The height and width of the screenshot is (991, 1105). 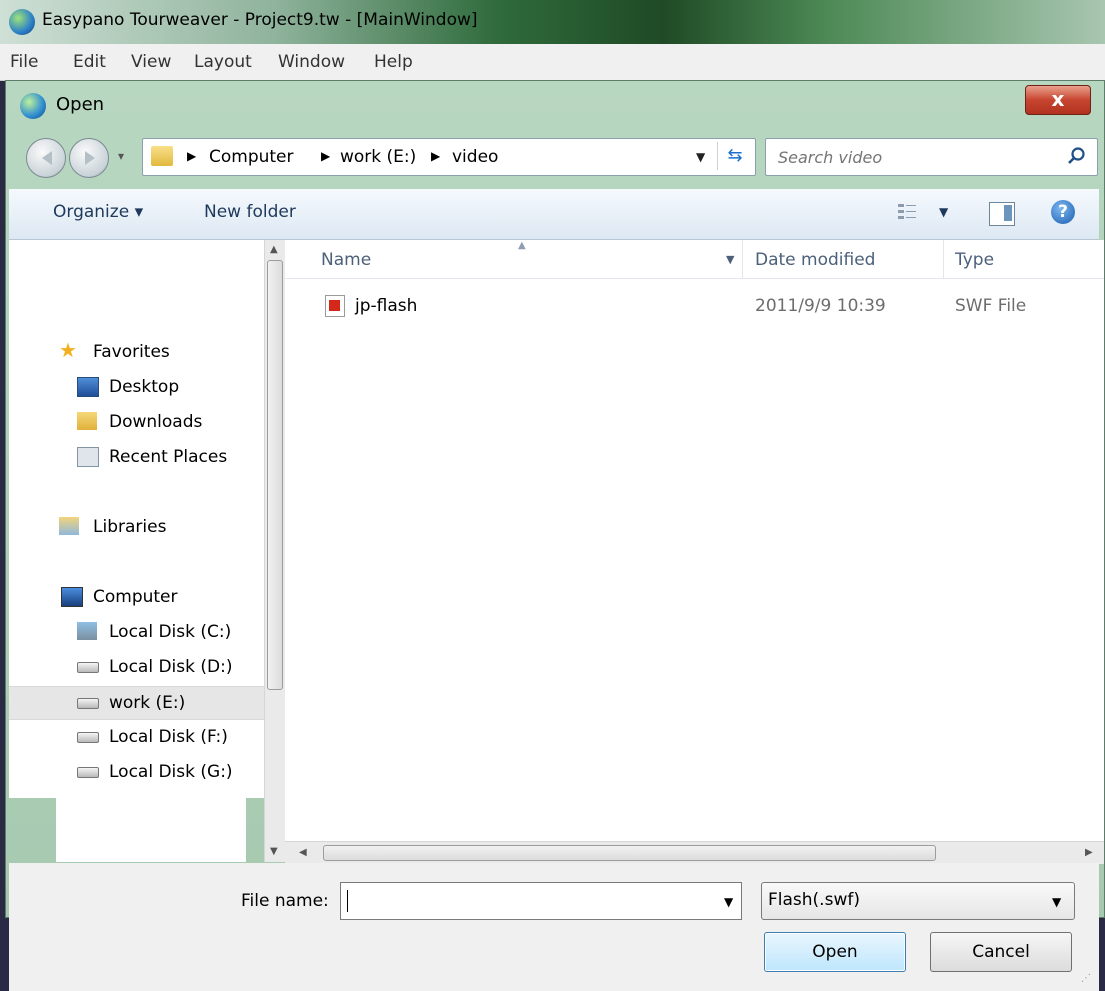 I want to click on dialog-titlebar: Open x, so click(x=555, y=107).